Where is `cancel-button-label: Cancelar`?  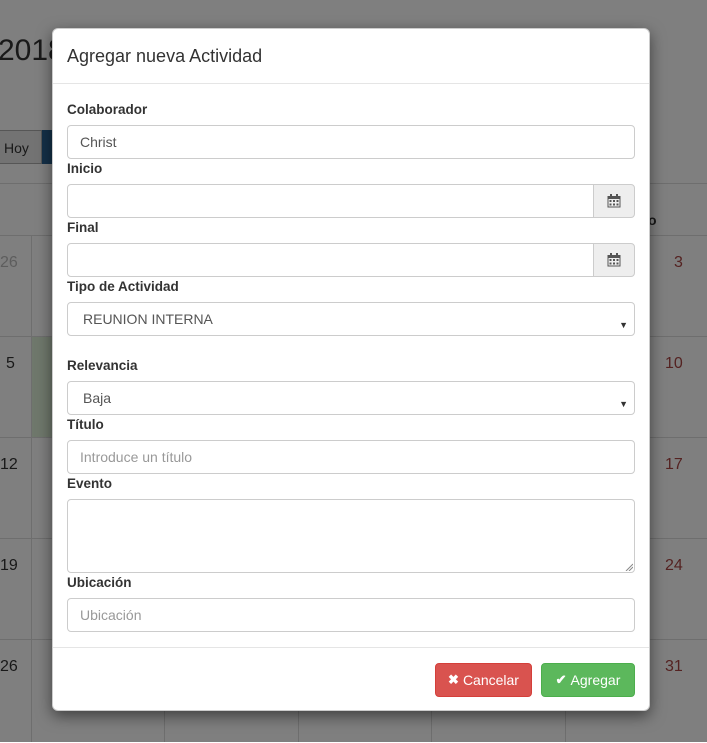 cancel-button-label: Cancelar is located at coordinates (490, 680).